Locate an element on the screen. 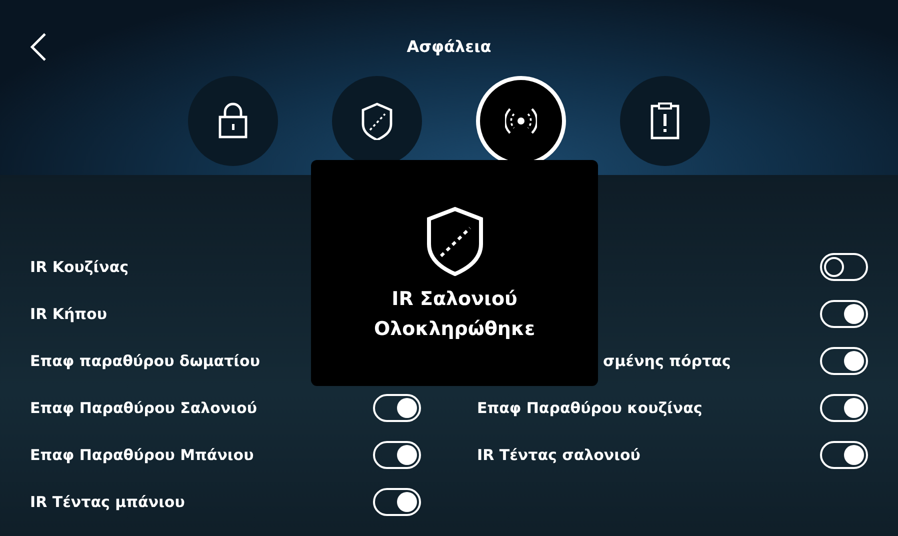  zone-label: Επαφ Παραθύρου κουζίνας is located at coordinates (589, 408).